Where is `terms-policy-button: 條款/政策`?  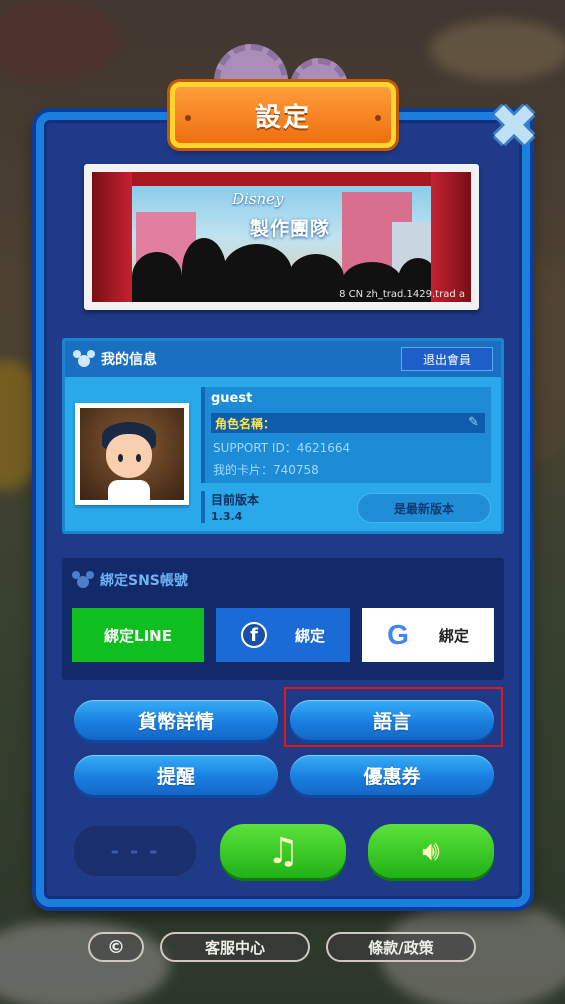
terms-policy-button: 條款/政策 is located at coordinates (401, 947).